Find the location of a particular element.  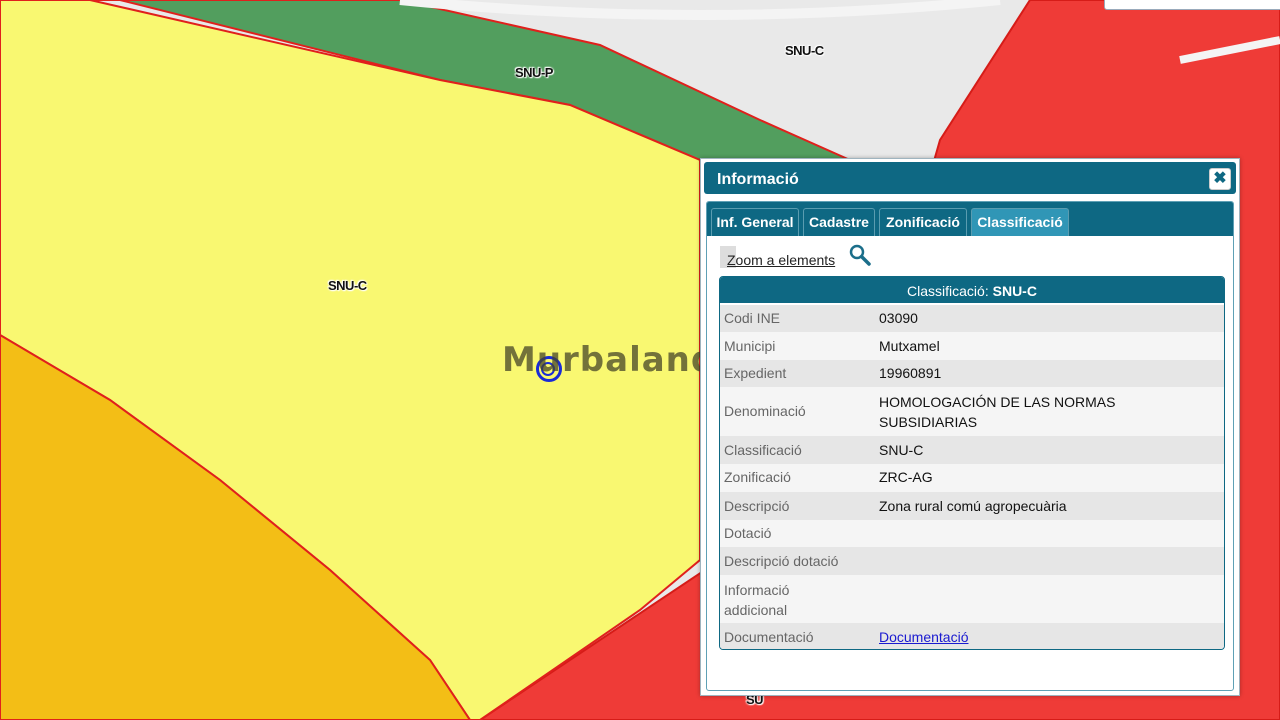

documentation-link: Documentació is located at coordinates (924, 637).